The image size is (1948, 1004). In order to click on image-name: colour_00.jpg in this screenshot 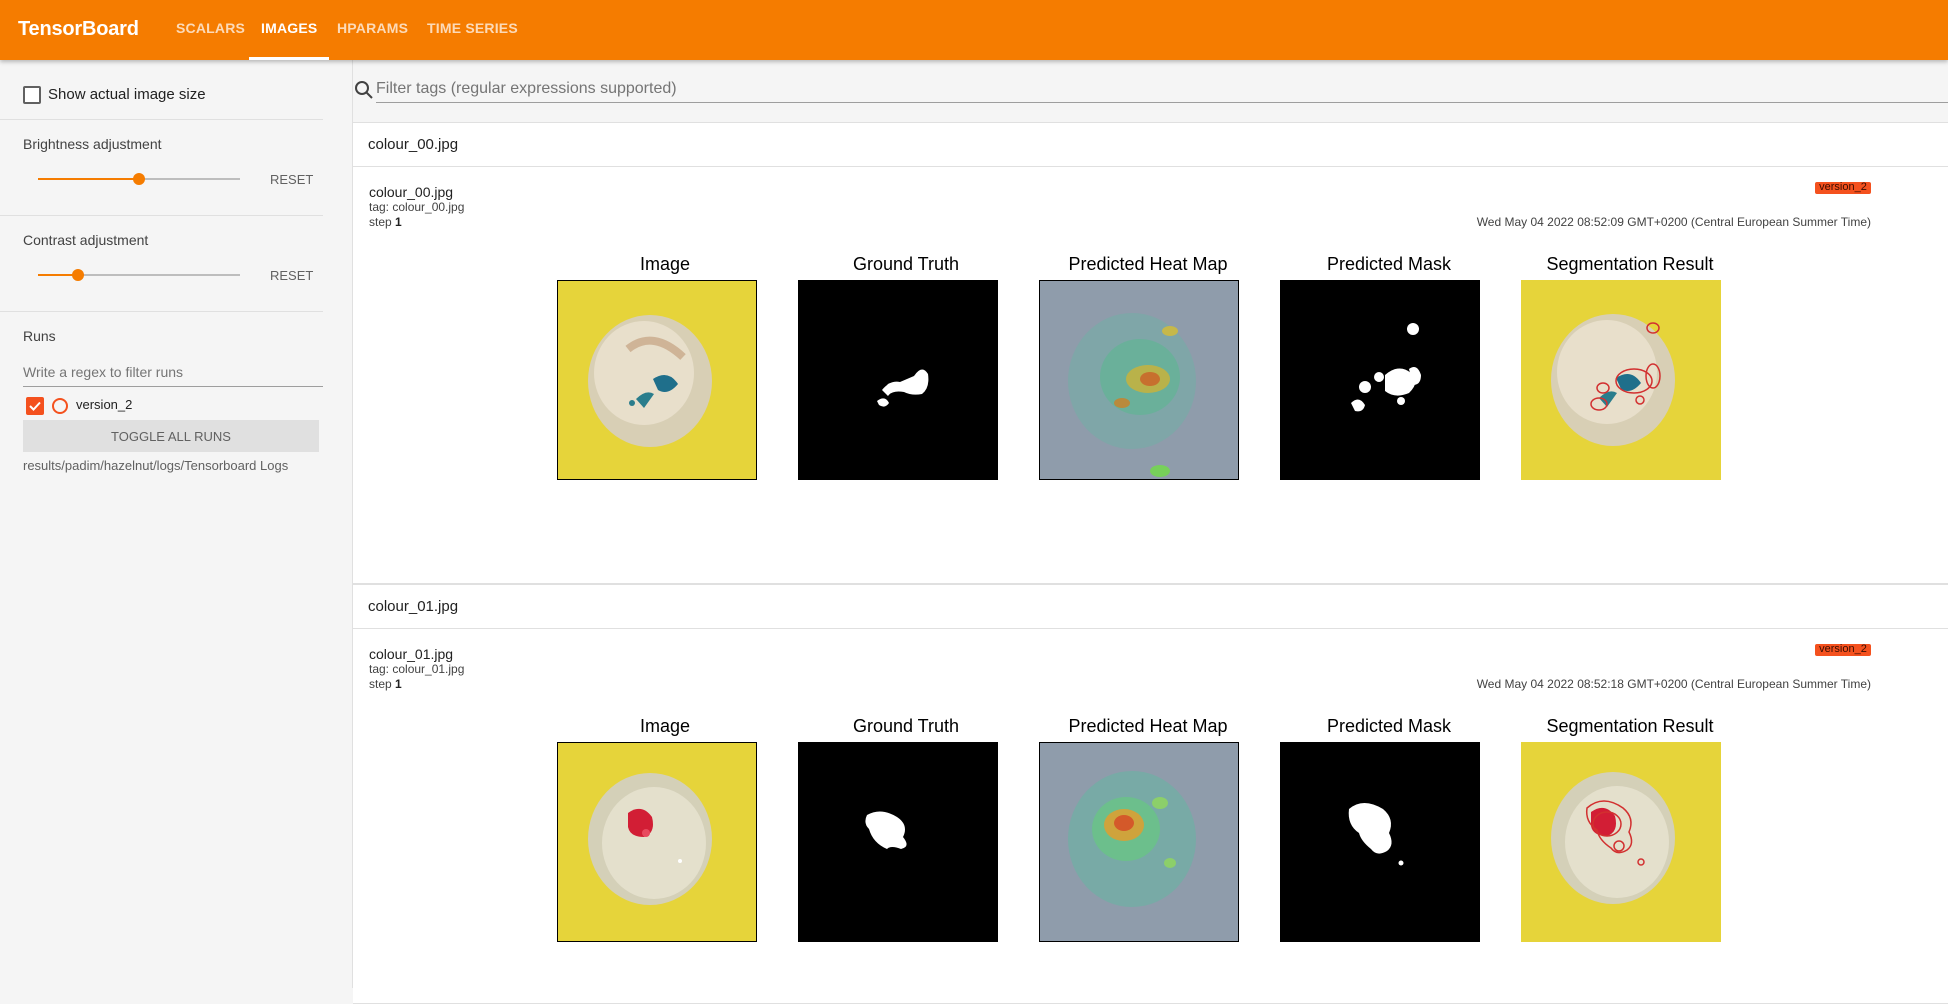, I will do `click(411, 192)`.